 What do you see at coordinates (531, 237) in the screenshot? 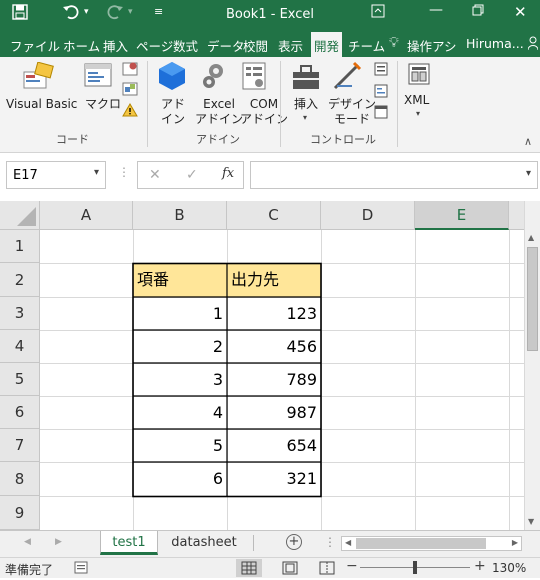
I see `scroll-up-icon: ▲` at bounding box center [531, 237].